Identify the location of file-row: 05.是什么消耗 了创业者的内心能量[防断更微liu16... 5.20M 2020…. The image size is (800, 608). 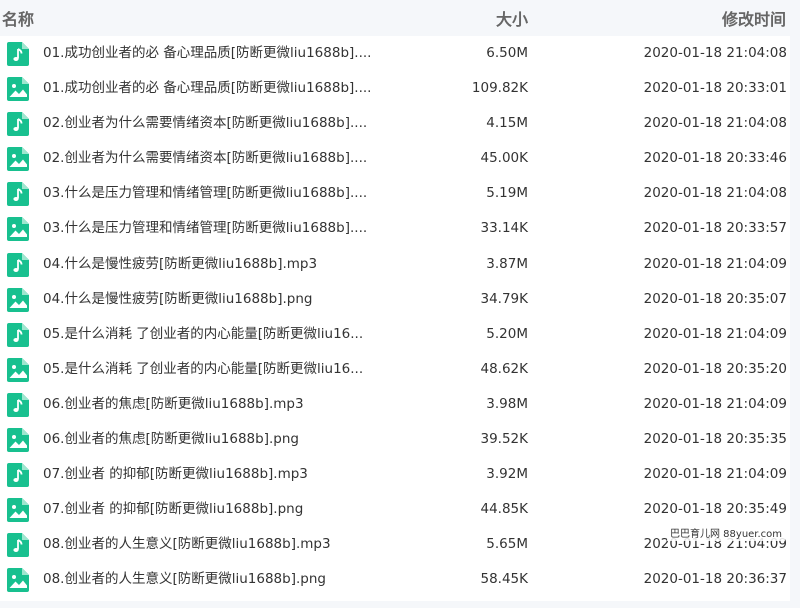
(395, 334).